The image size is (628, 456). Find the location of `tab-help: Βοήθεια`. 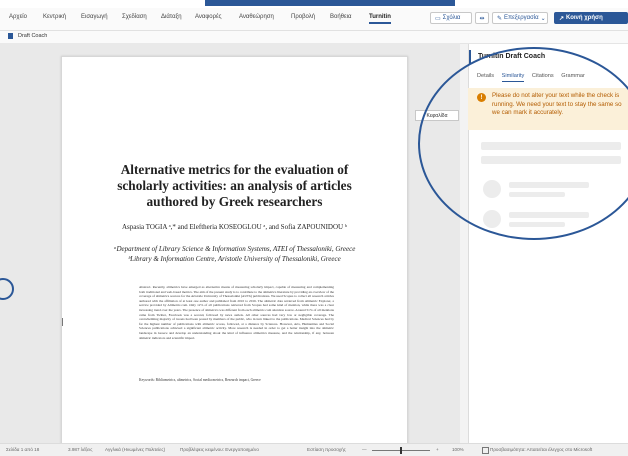

tab-help: Βοήθεια is located at coordinates (341, 17).